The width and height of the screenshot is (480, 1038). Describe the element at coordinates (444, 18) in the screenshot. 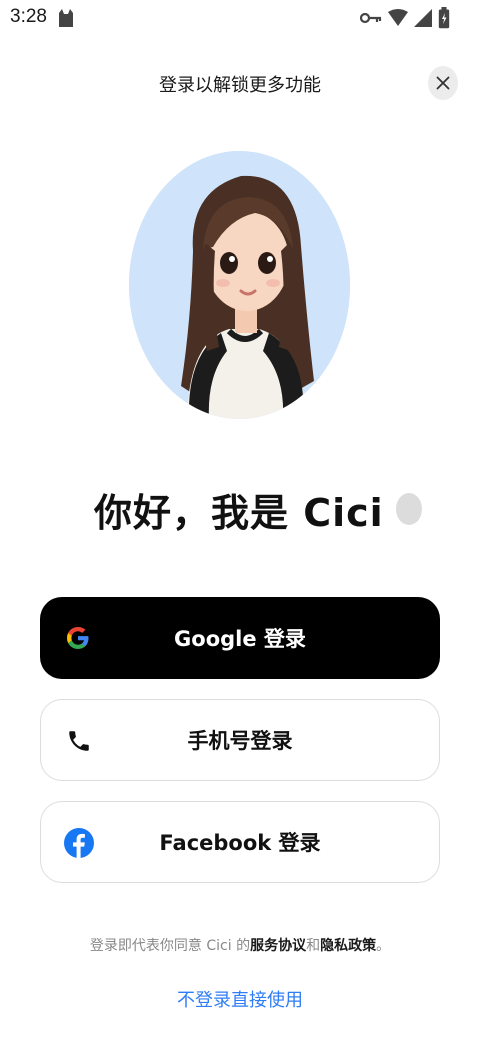

I see `battery-icon` at that location.